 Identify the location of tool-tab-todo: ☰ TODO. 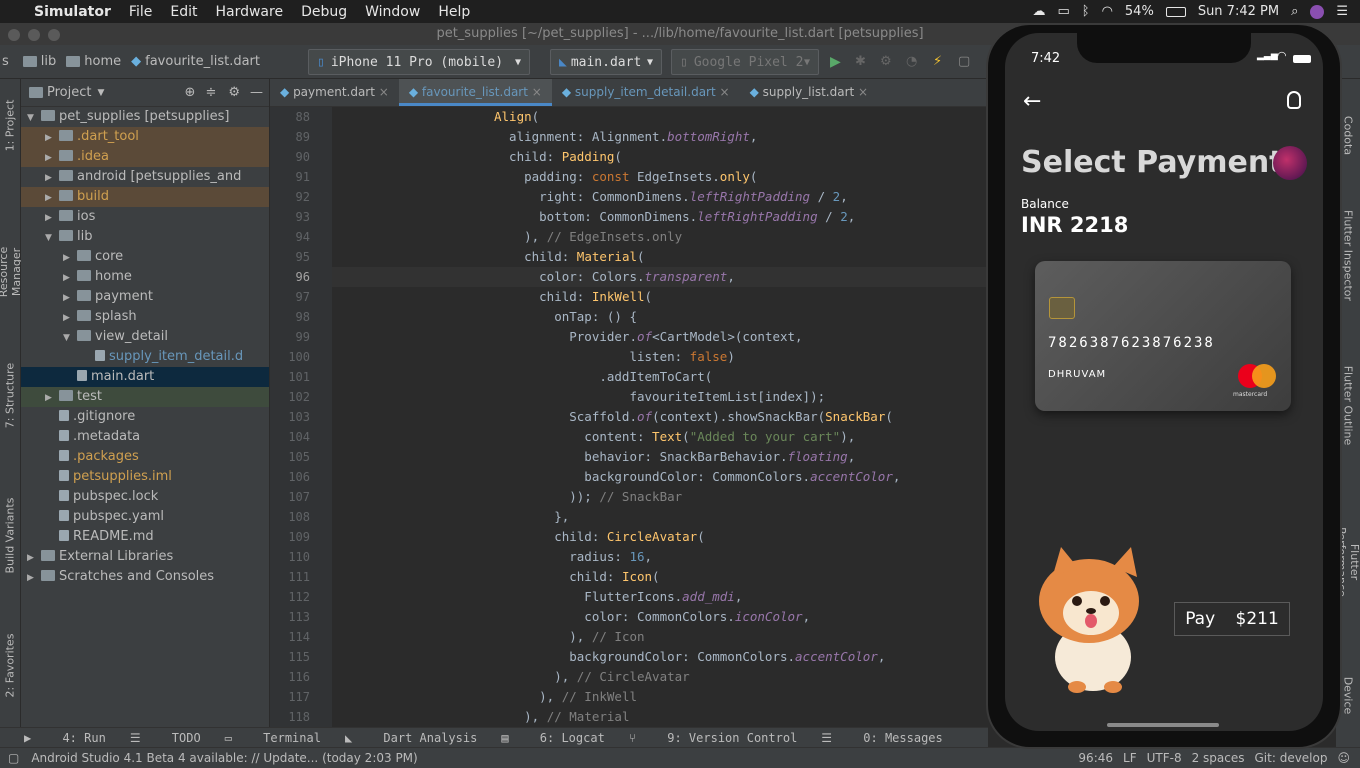
(165, 738).